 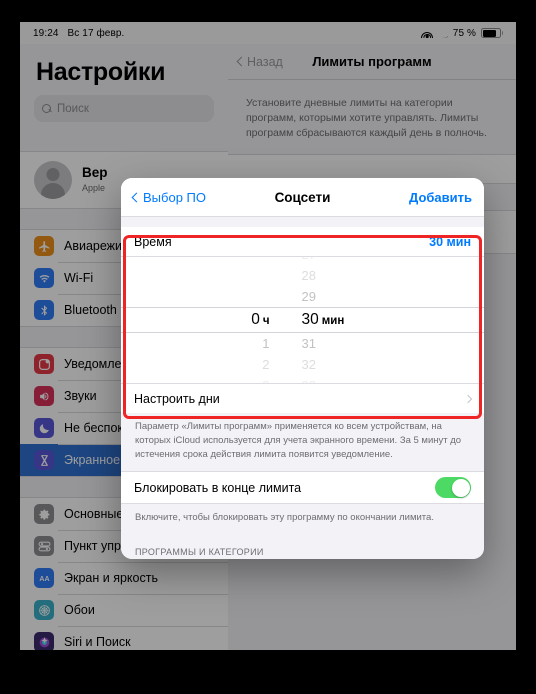 What do you see at coordinates (46, 33) in the screenshot?
I see `status-time: 19:24` at bounding box center [46, 33].